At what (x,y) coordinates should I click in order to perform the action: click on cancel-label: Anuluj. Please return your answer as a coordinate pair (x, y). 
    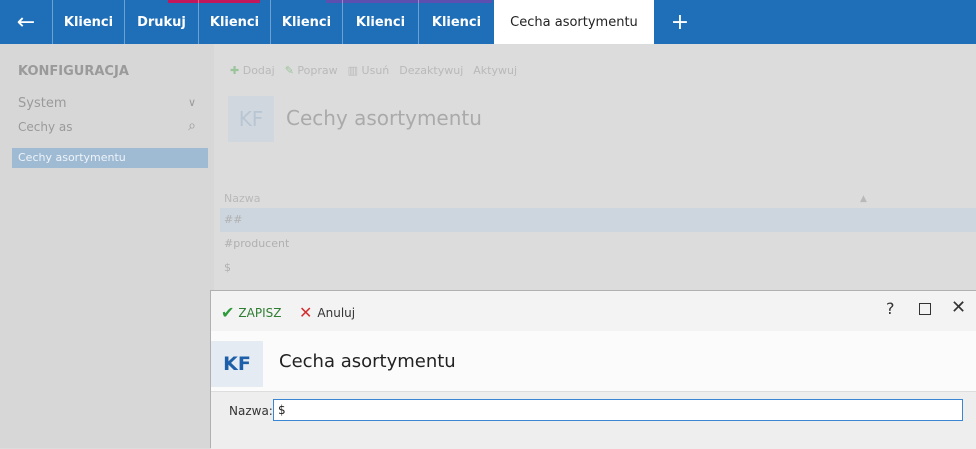
    Looking at the image, I should click on (336, 312).